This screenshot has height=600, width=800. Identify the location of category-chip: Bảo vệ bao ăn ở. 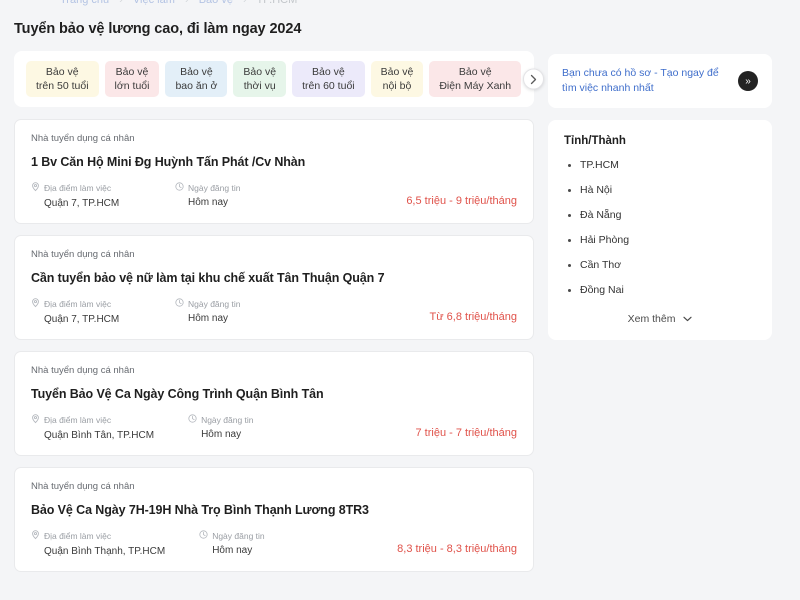
(196, 79).